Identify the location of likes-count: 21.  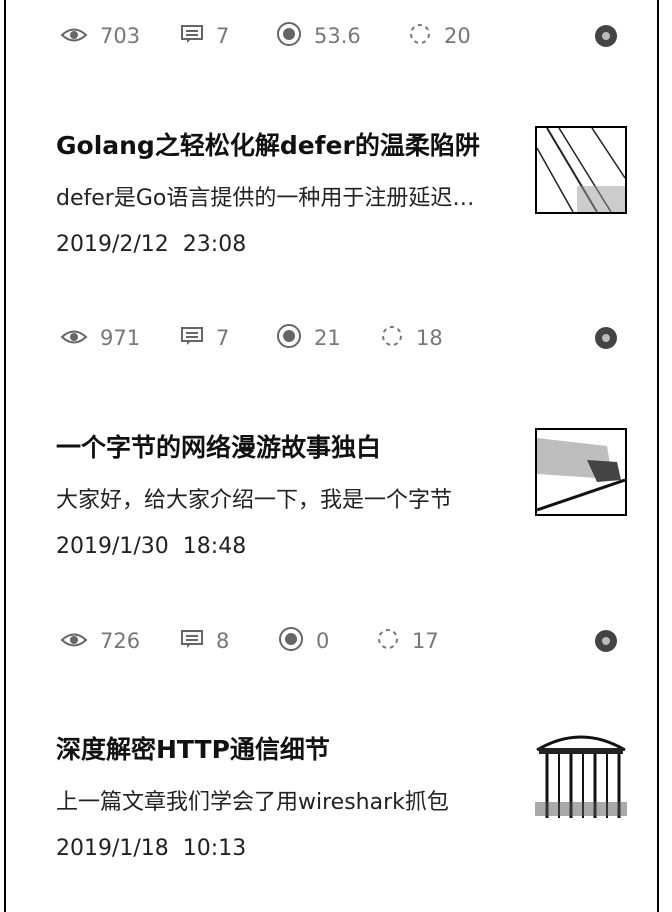
(327, 338).